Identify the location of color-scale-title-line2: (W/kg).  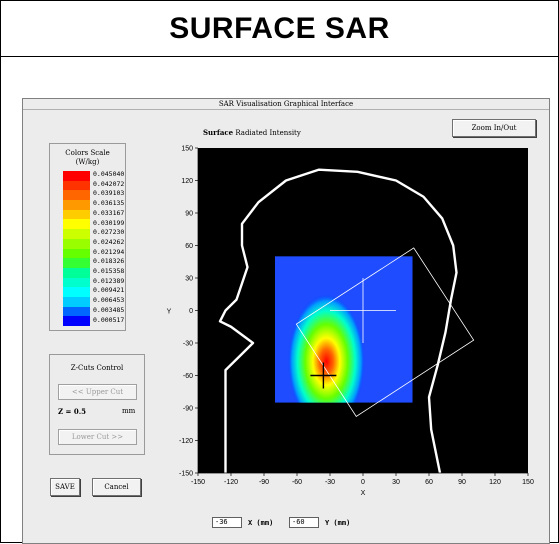
(87, 162).